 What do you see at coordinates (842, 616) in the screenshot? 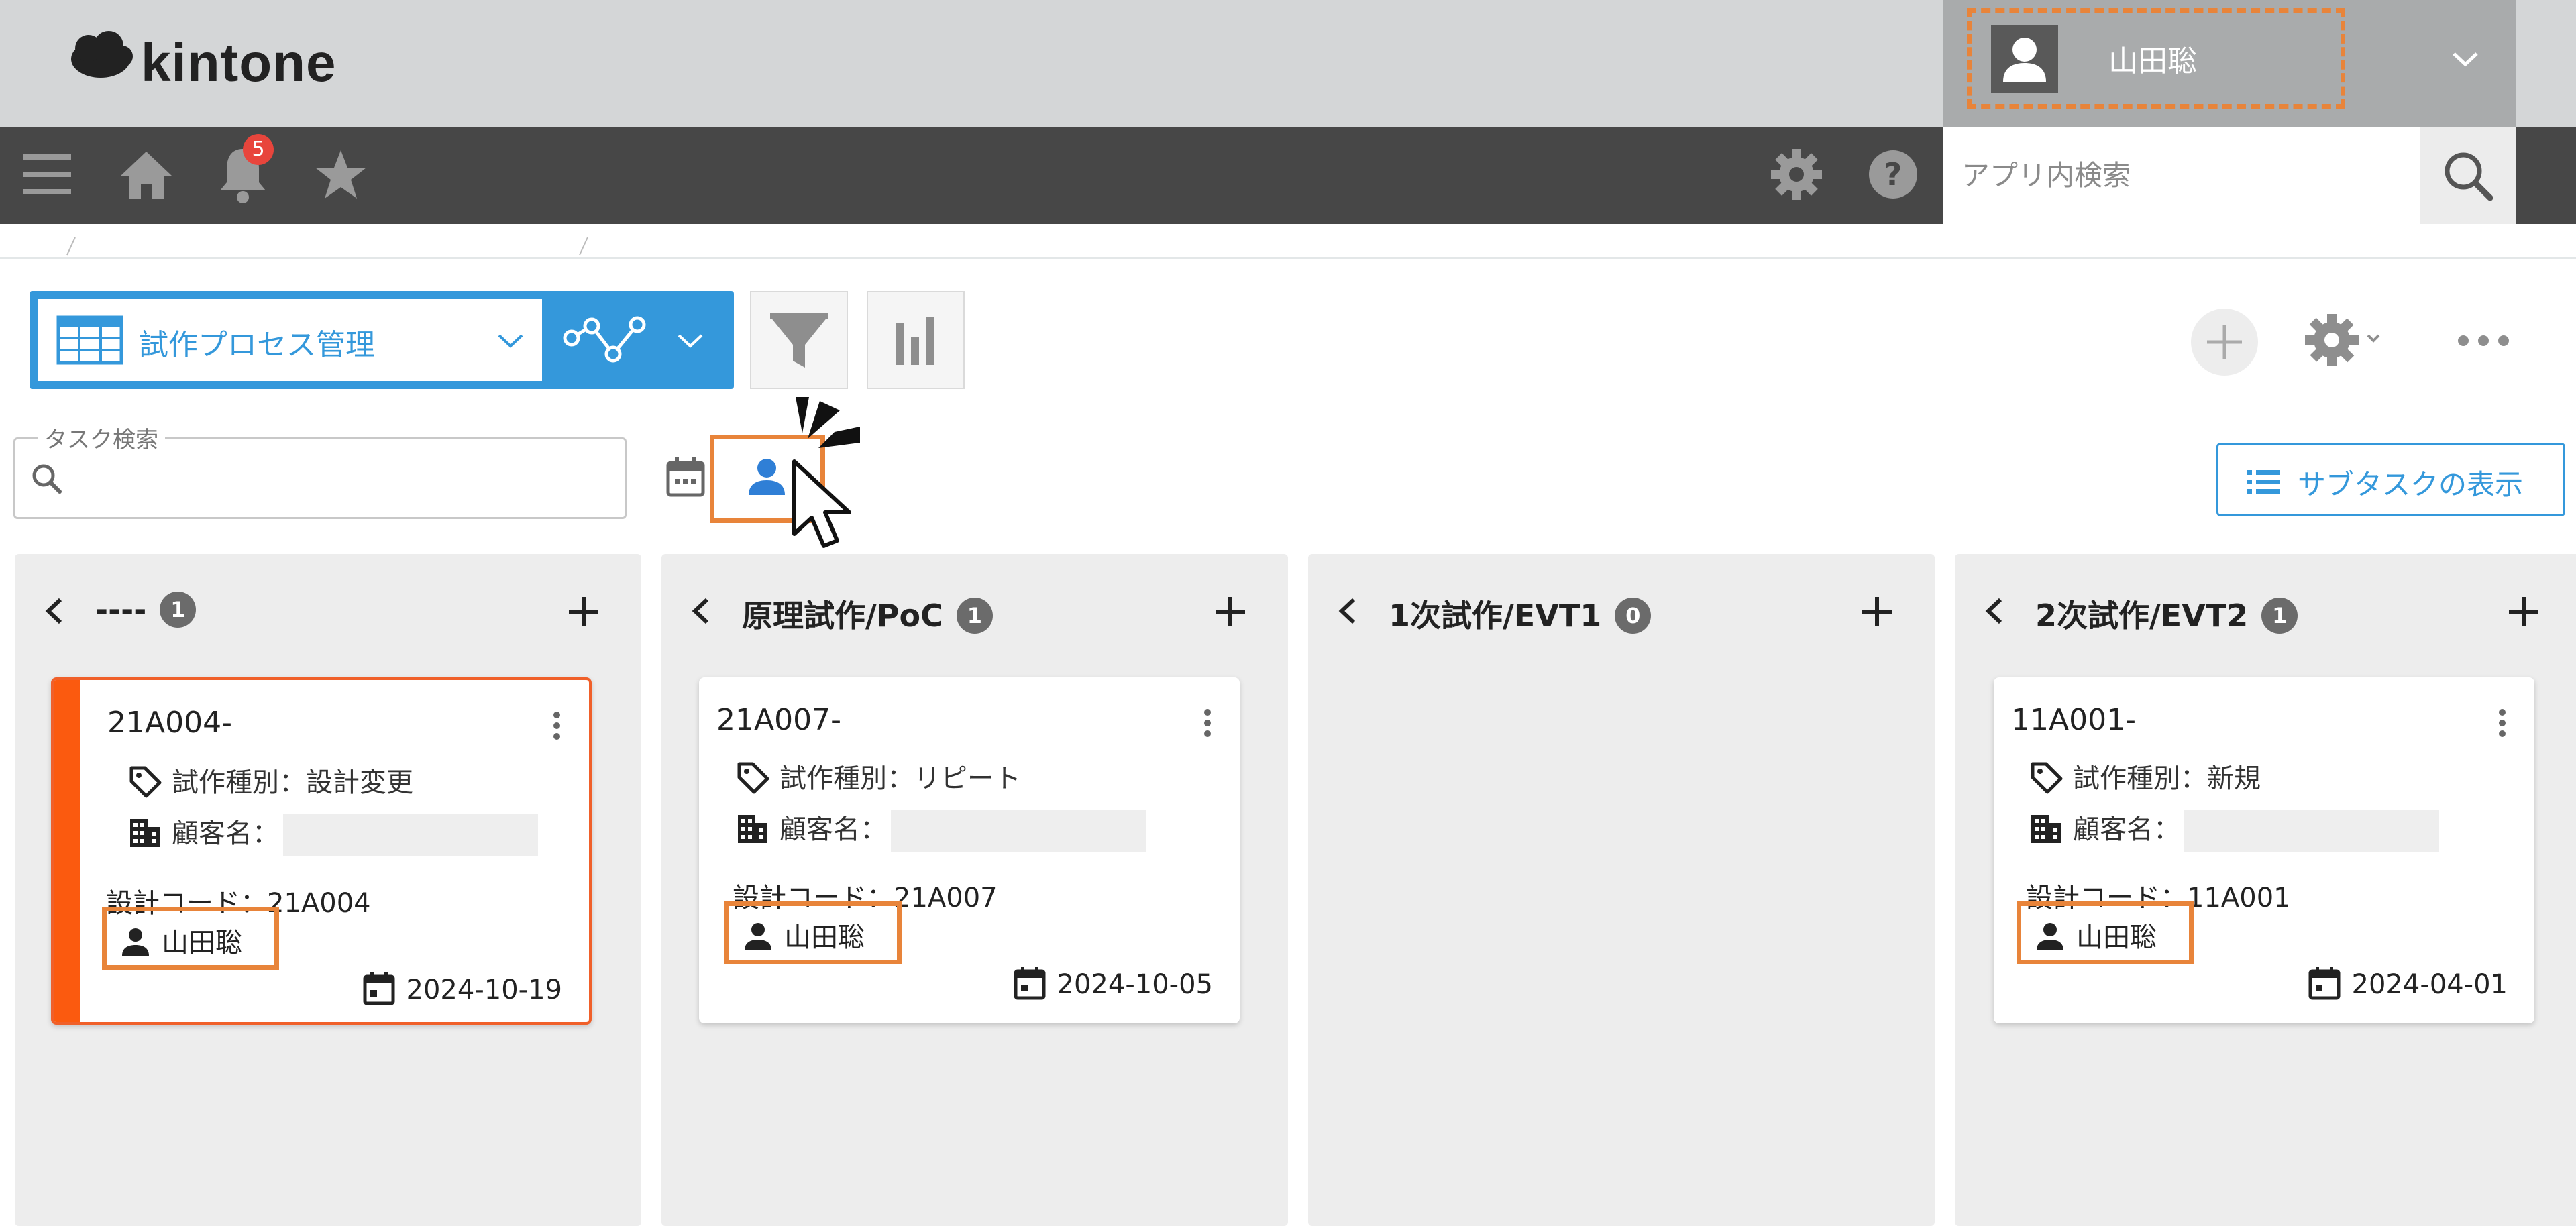
I see `column-title-text: 原理試作/PoC` at bounding box center [842, 616].